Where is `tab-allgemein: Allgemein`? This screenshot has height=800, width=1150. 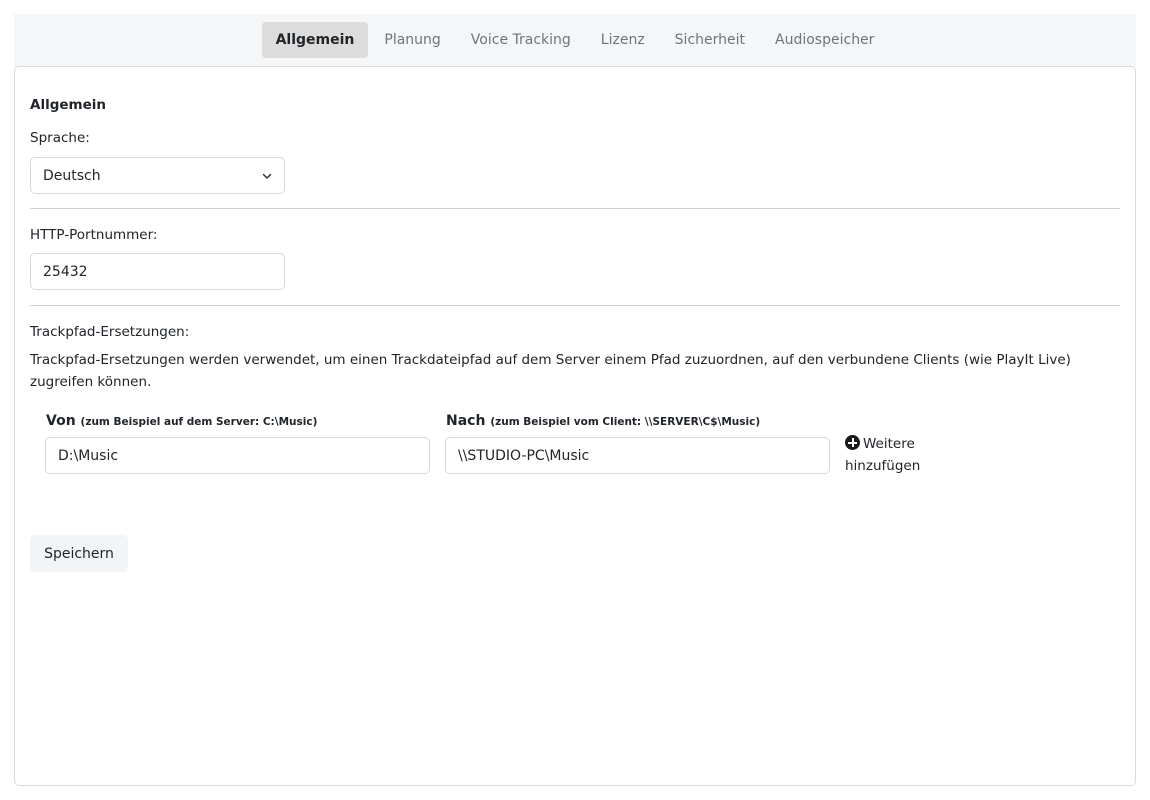 tab-allgemein: Allgemein is located at coordinates (315, 40).